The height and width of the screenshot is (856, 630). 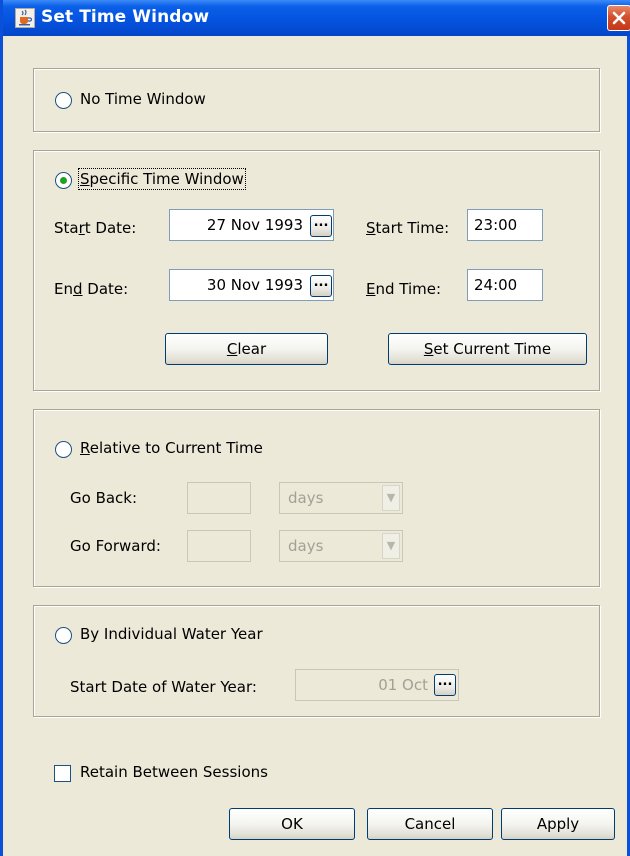 I want to click on go-forward-label: Go Forward:, so click(x=115, y=546).